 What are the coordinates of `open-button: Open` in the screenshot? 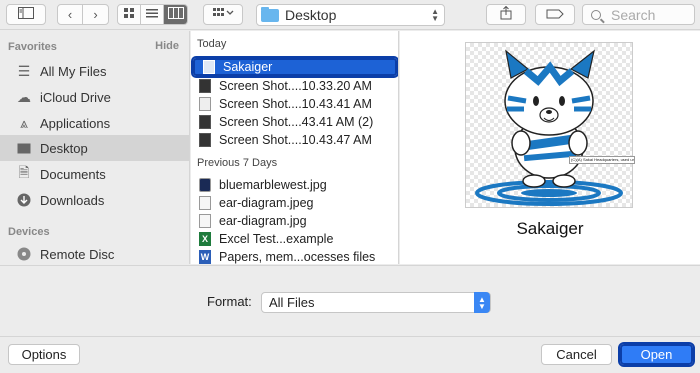 It's located at (656, 354).